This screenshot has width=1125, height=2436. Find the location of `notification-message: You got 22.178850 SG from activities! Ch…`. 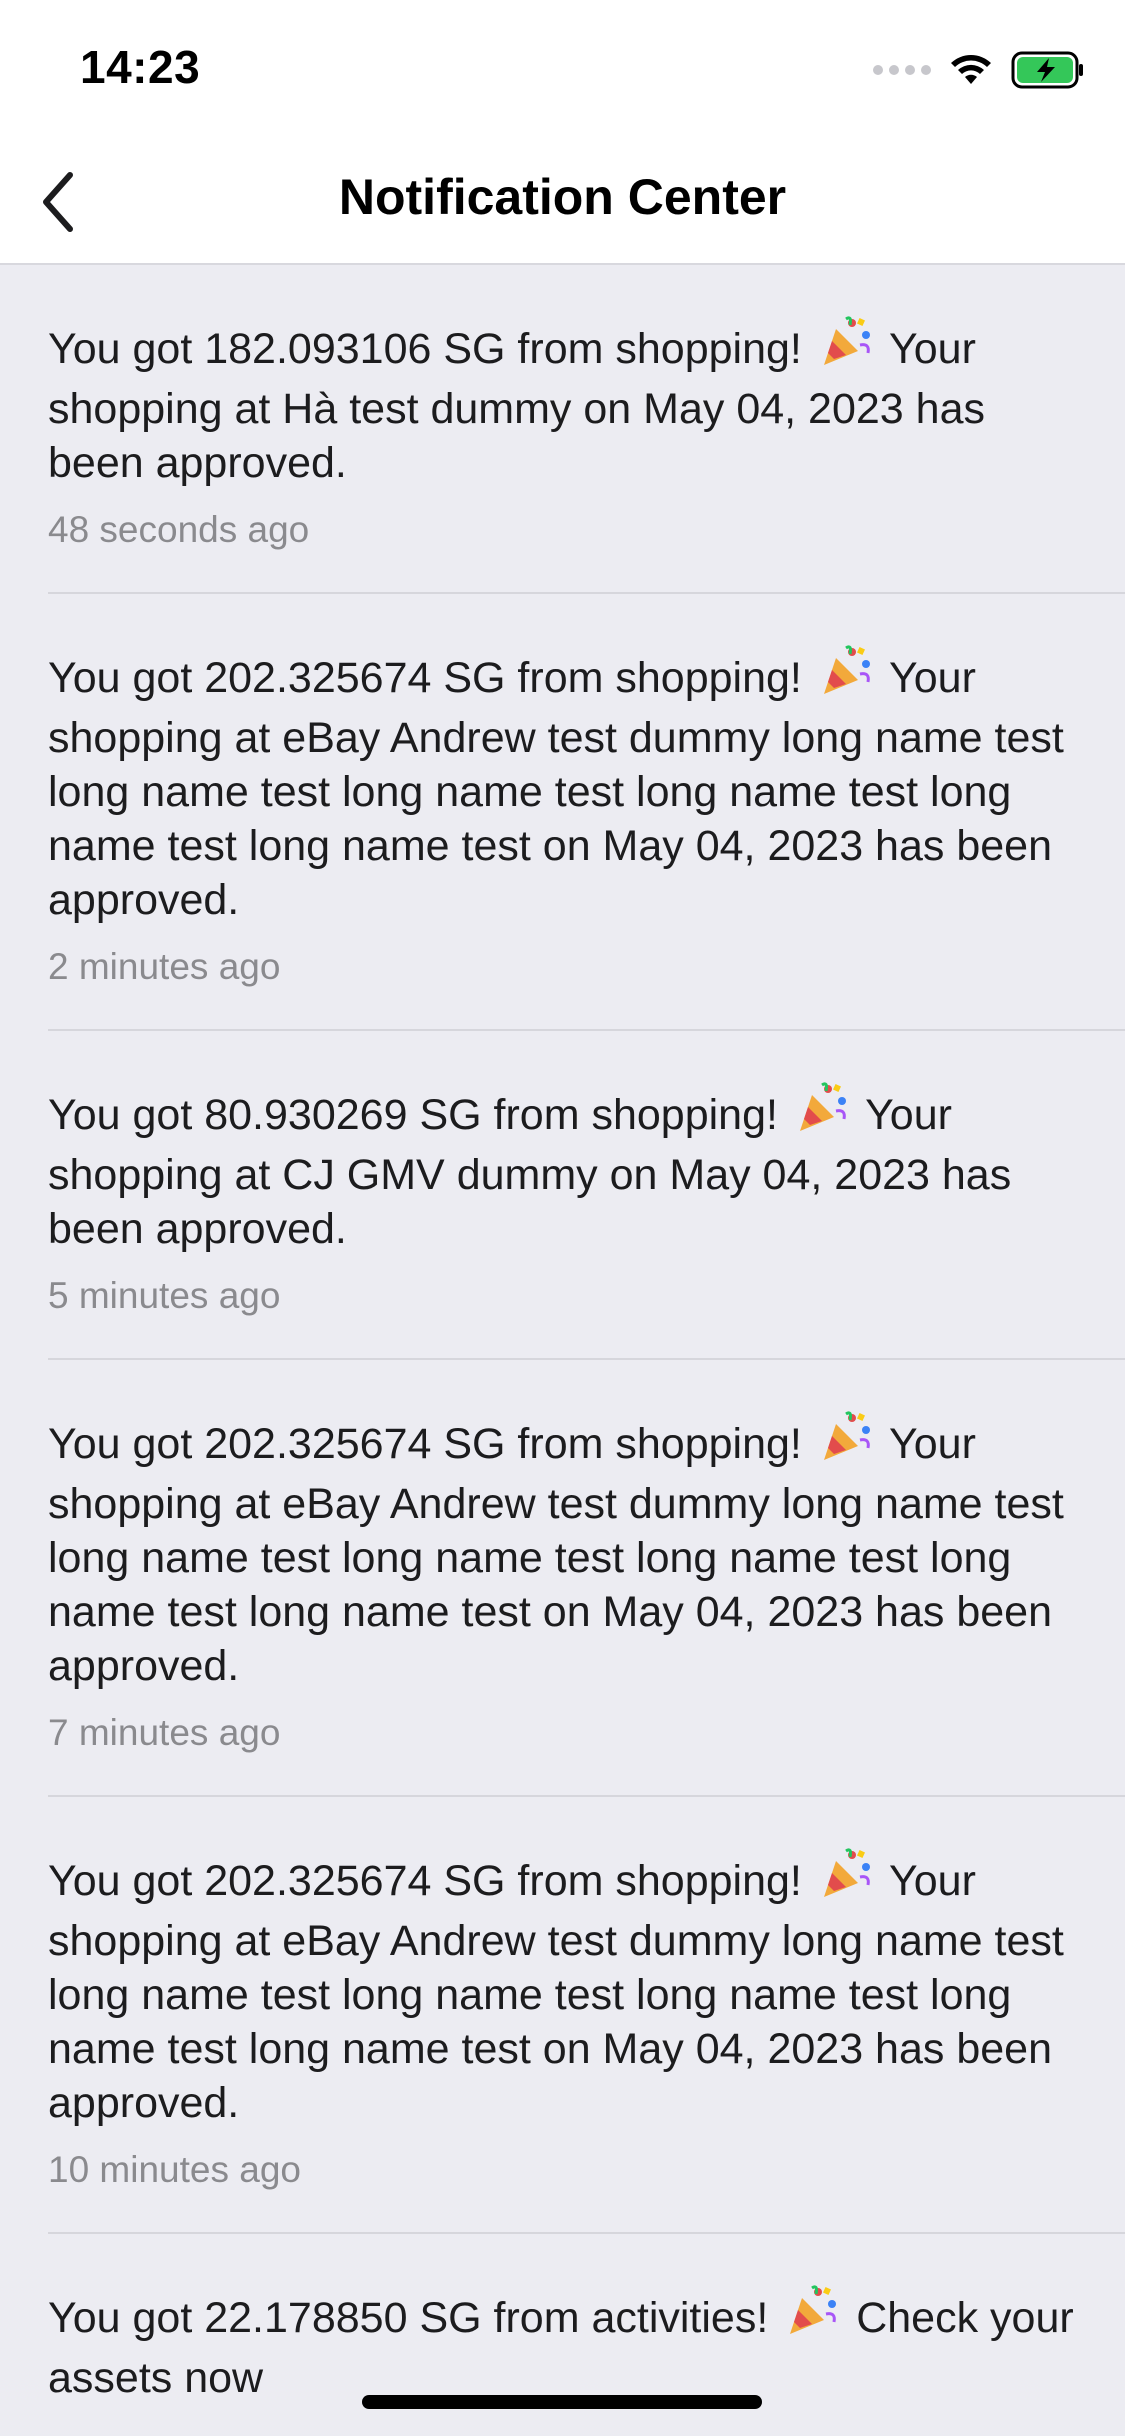

notification-message: You got 22.178850 SG from activities! Ch… is located at coordinates (566, 2319).